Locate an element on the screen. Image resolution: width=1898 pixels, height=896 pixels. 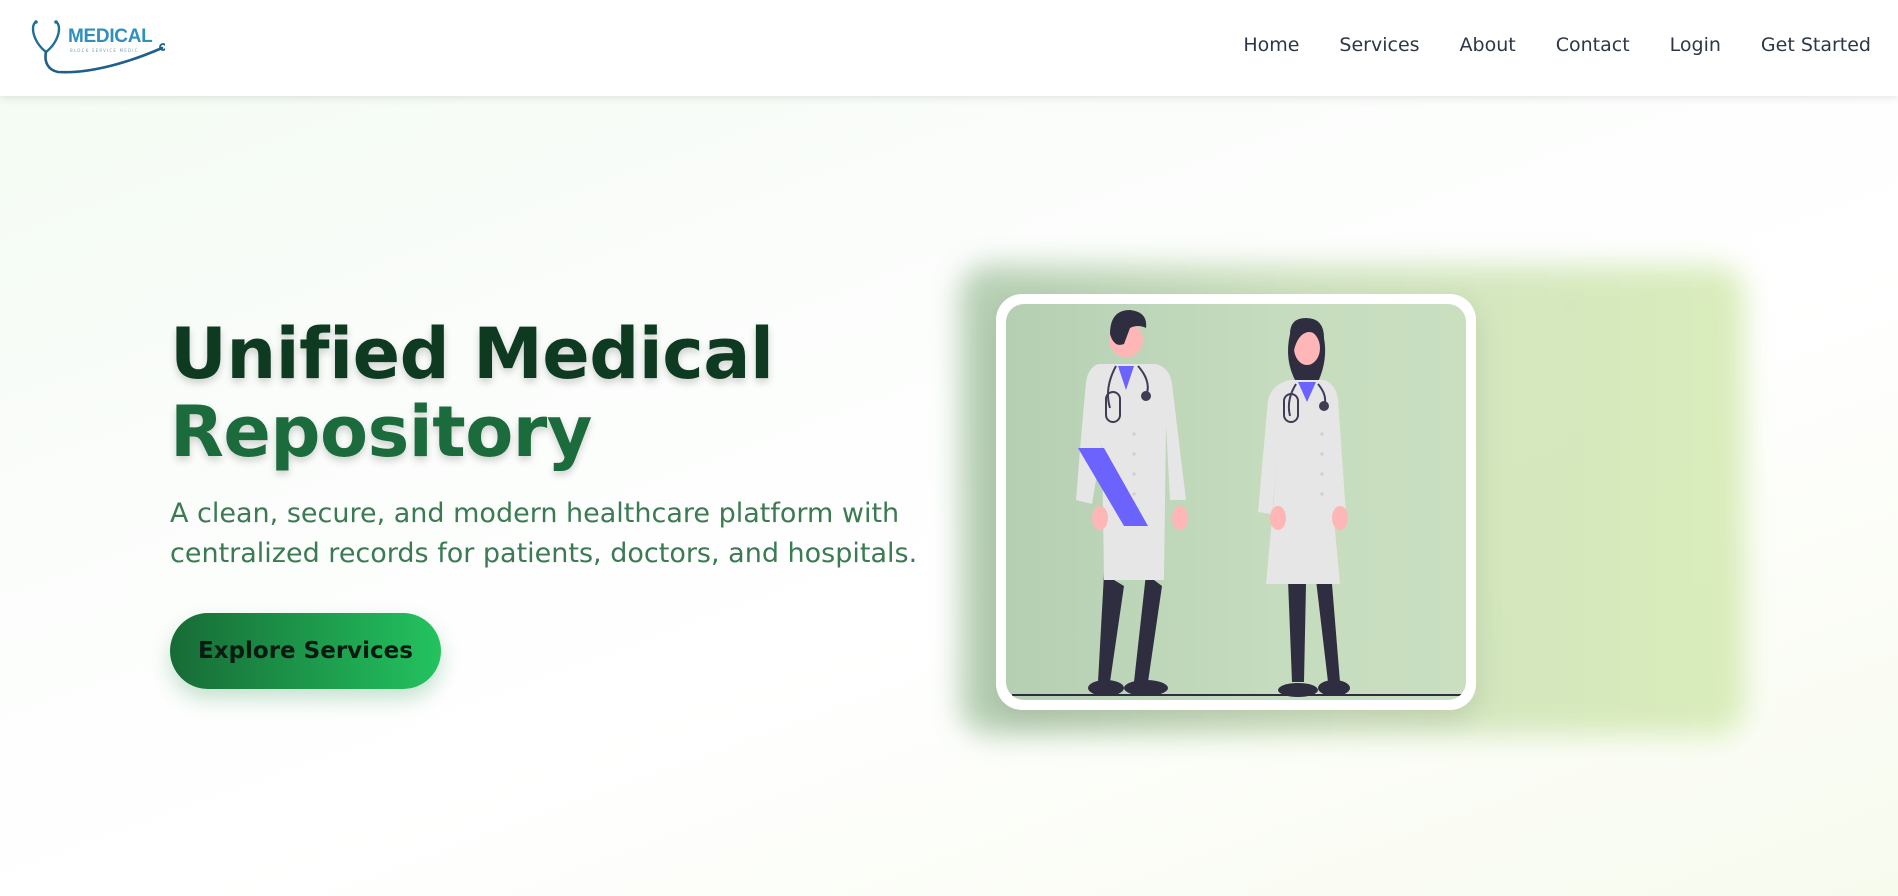
brand-logo: MEDICAL BLOCK SERVICE MEDIC is located at coordinates (97, 47).